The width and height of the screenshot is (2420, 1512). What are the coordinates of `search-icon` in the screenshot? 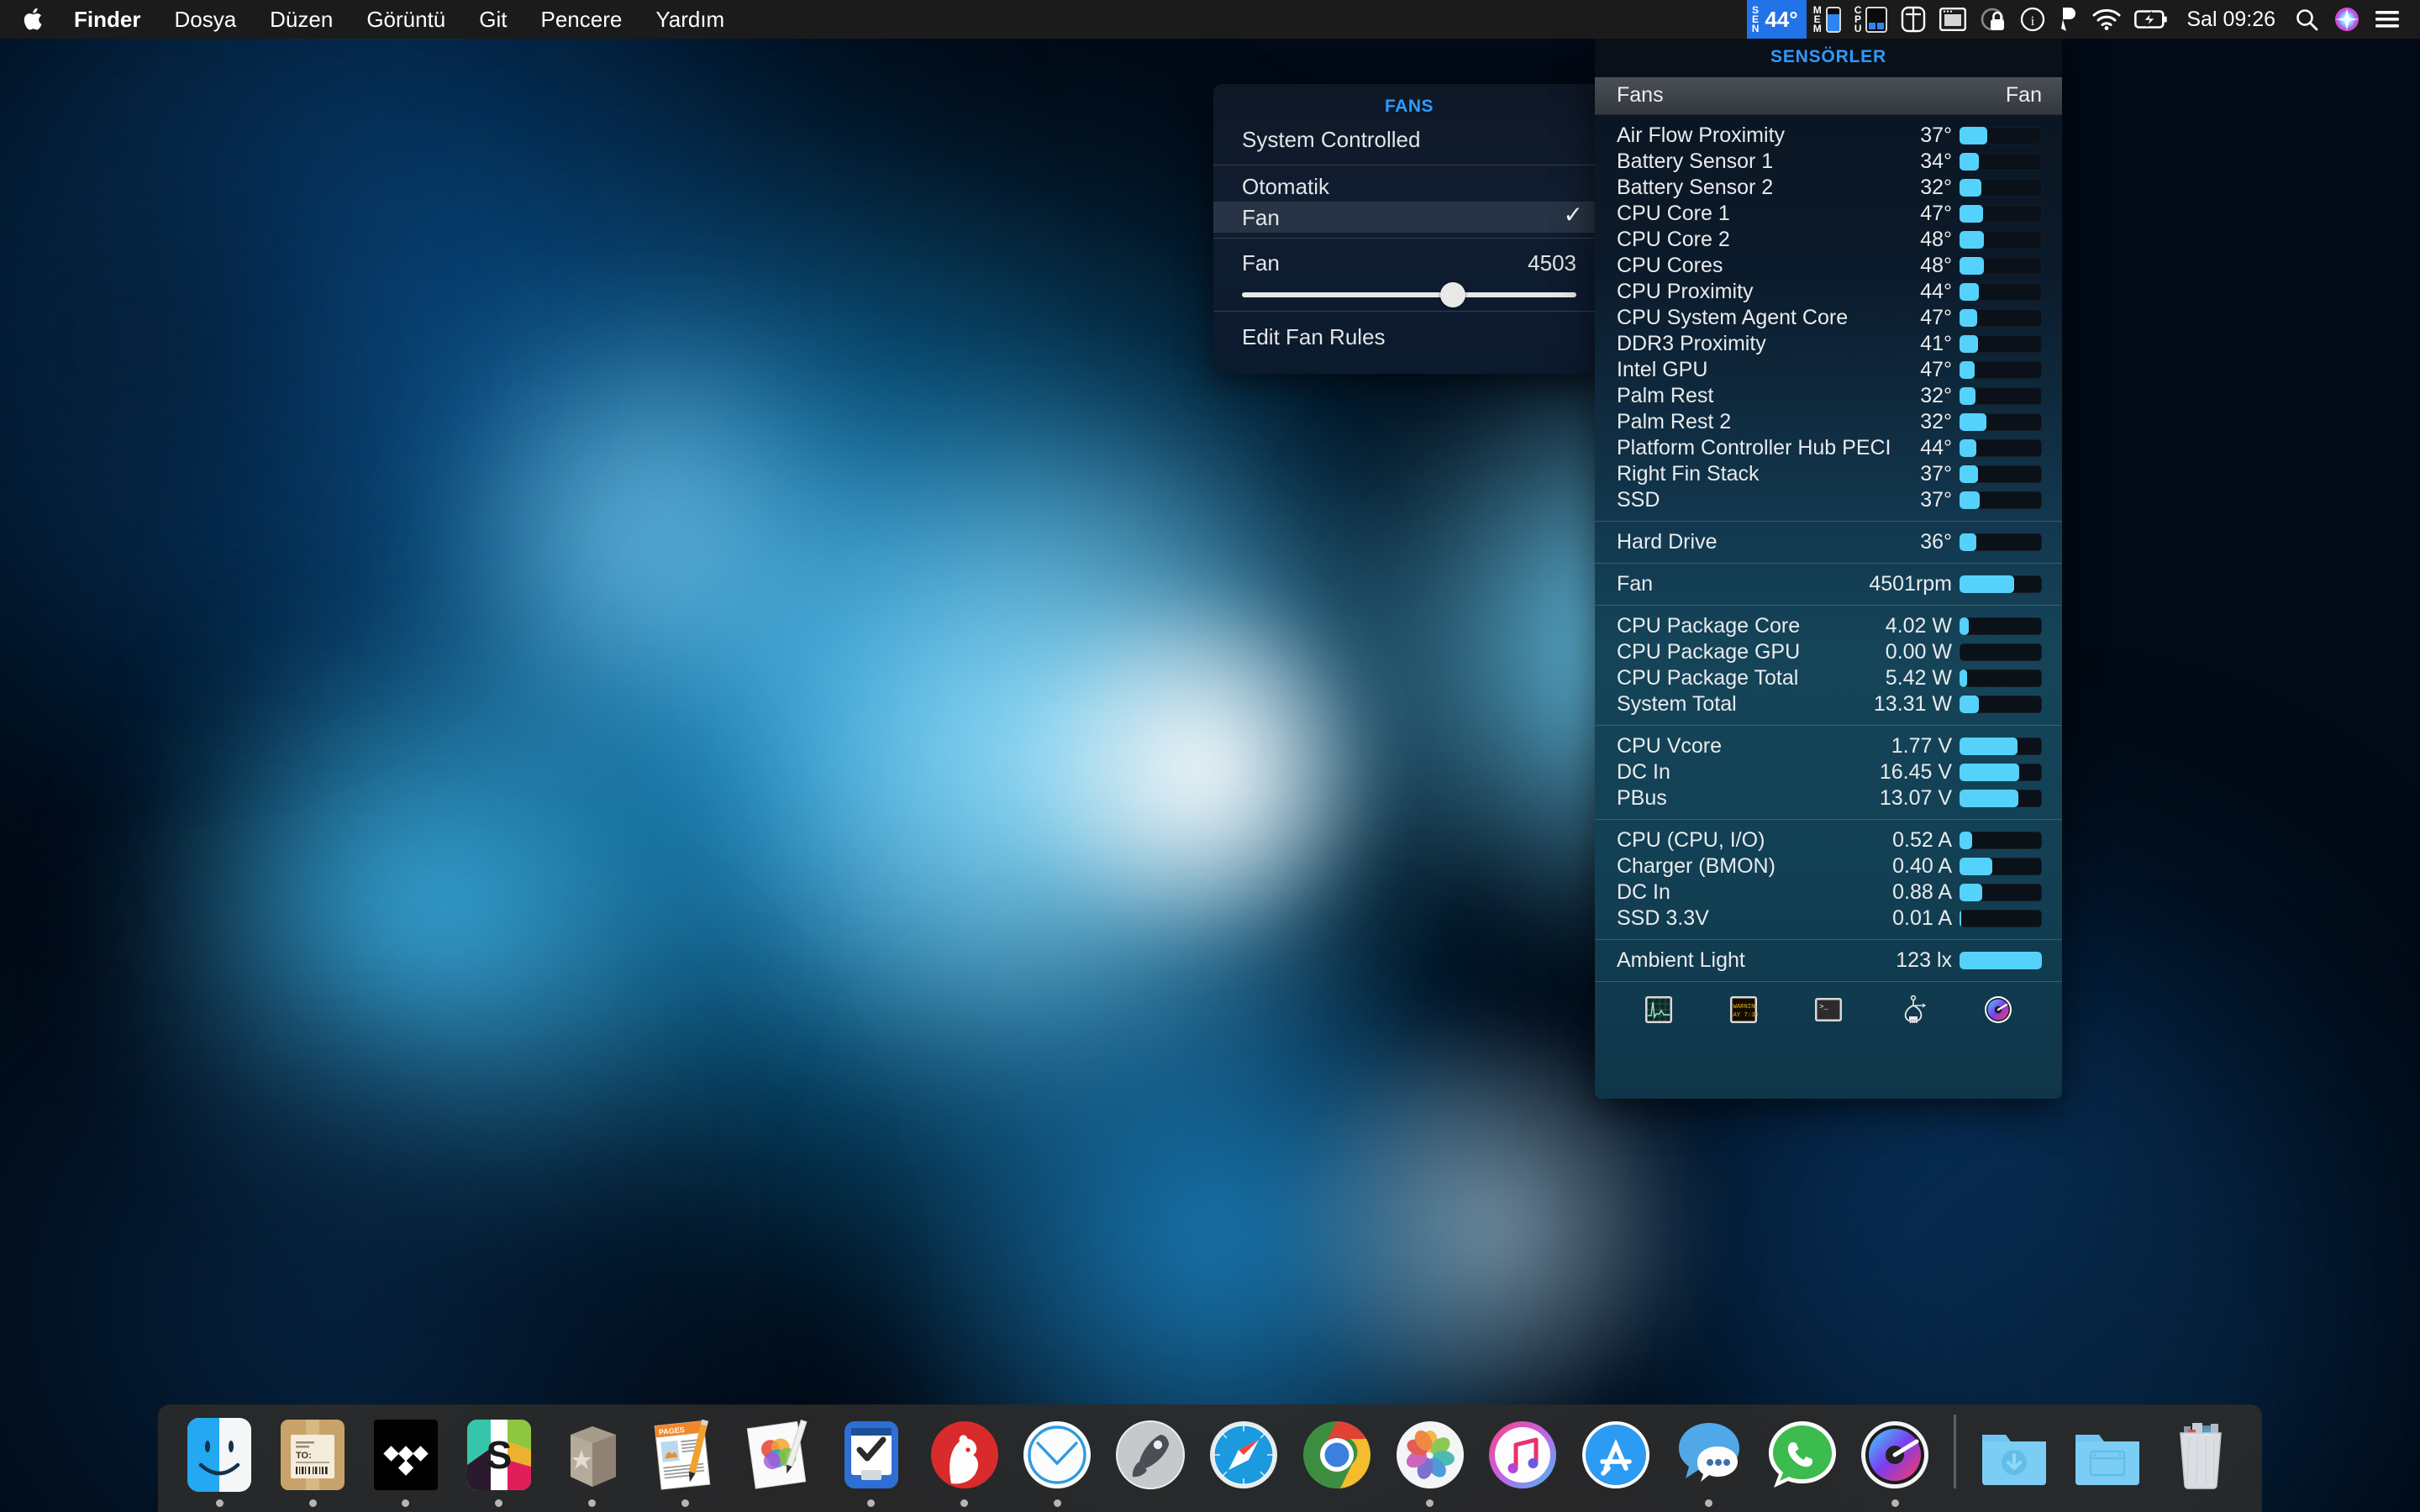 It's located at (2306, 19).